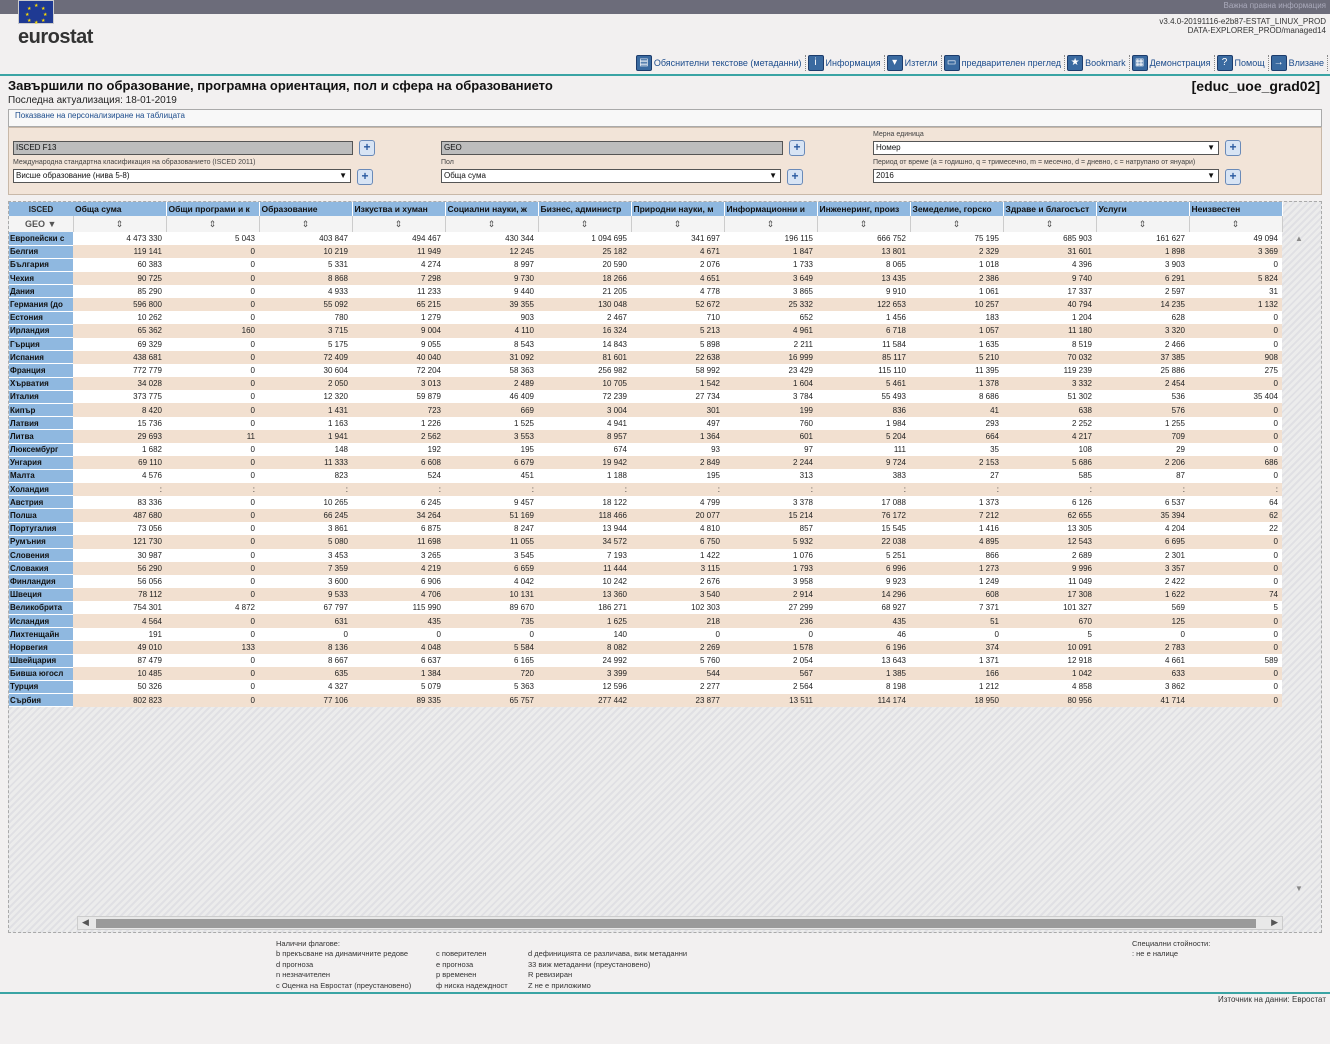 The image size is (1330, 1044). Describe the element at coordinates (41, 581) in the screenshot. I see `row-header-geo: Финландия` at that location.